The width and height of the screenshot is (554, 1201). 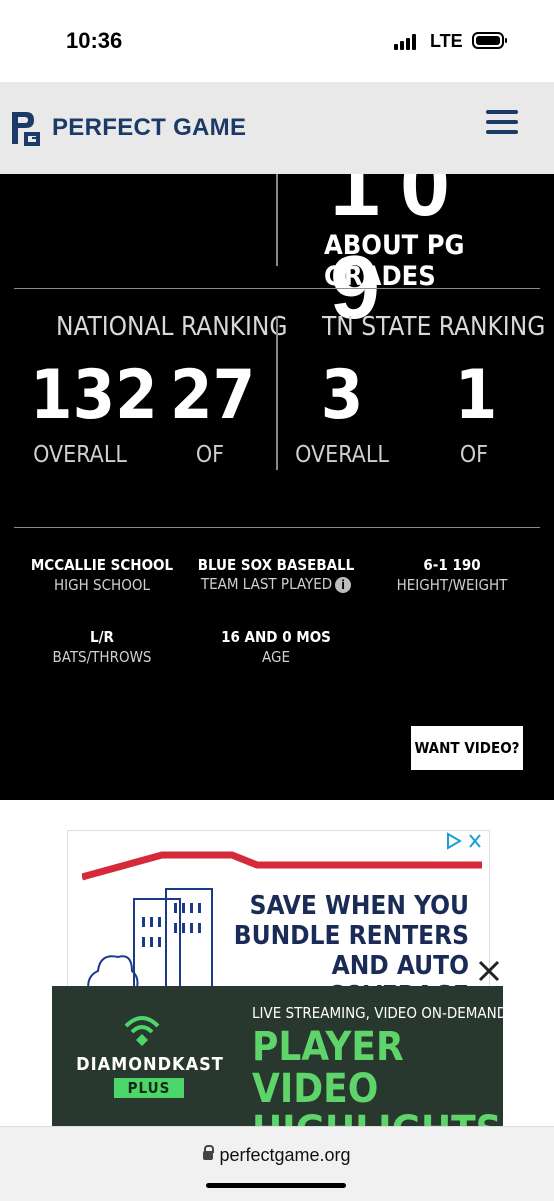 What do you see at coordinates (172, 327) in the screenshot?
I see `national-ranking-title: NATIONAL RANKING` at bounding box center [172, 327].